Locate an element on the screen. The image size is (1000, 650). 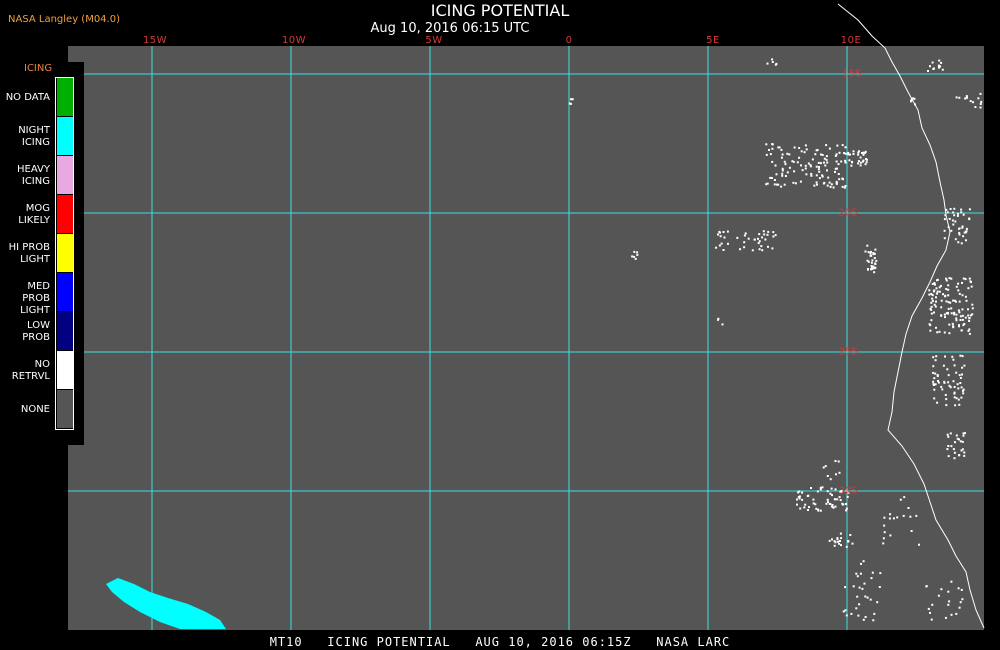
legend-label: NO RETRVL is located at coordinates (30, 370).